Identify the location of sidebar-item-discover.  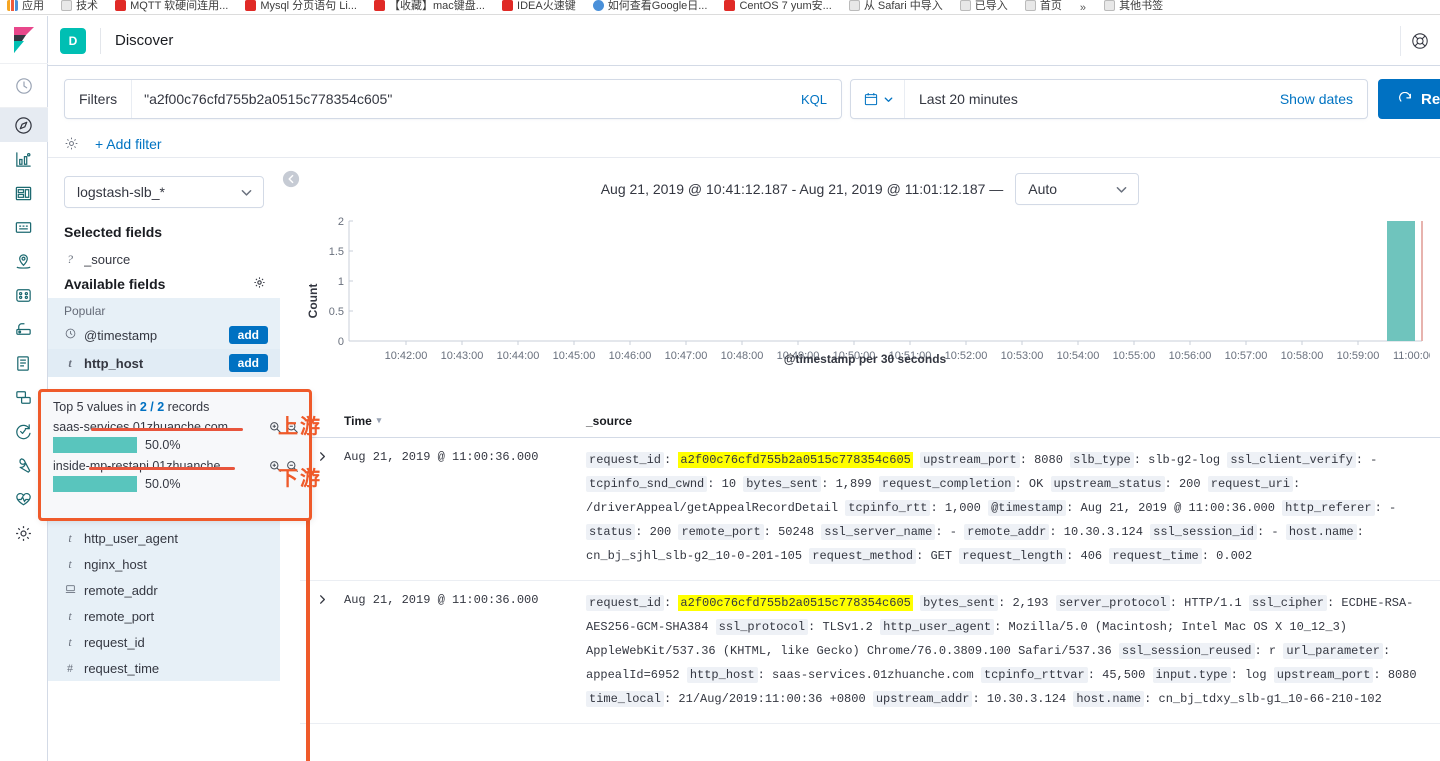
(24, 125).